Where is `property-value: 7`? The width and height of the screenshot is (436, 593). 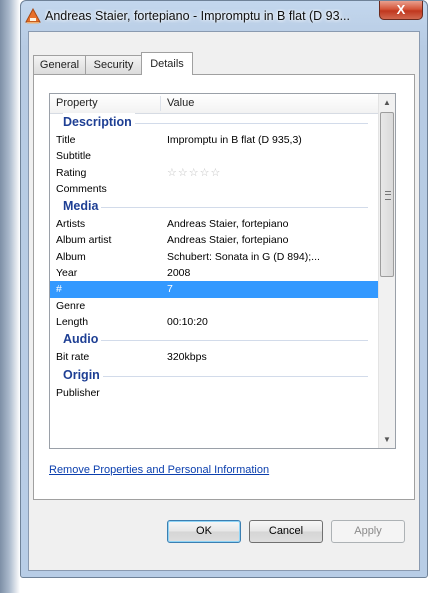 property-value: 7 is located at coordinates (170, 289).